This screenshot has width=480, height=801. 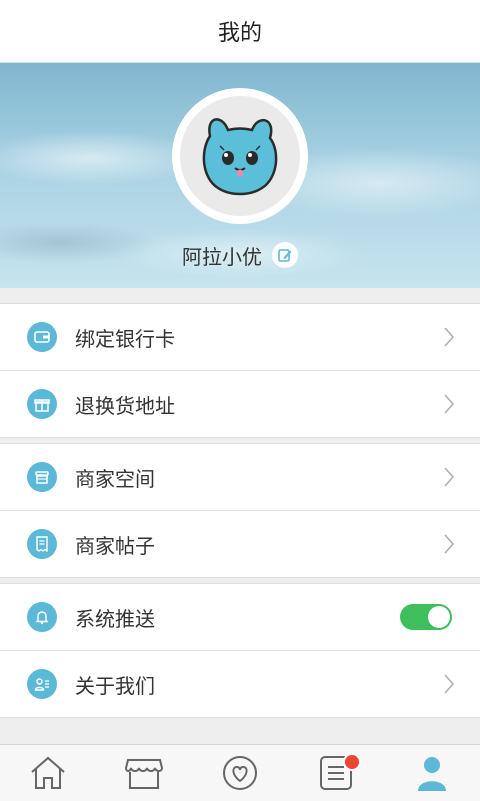 I want to click on menu-item-merchant-posts: 商家帖子, so click(x=240, y=543).